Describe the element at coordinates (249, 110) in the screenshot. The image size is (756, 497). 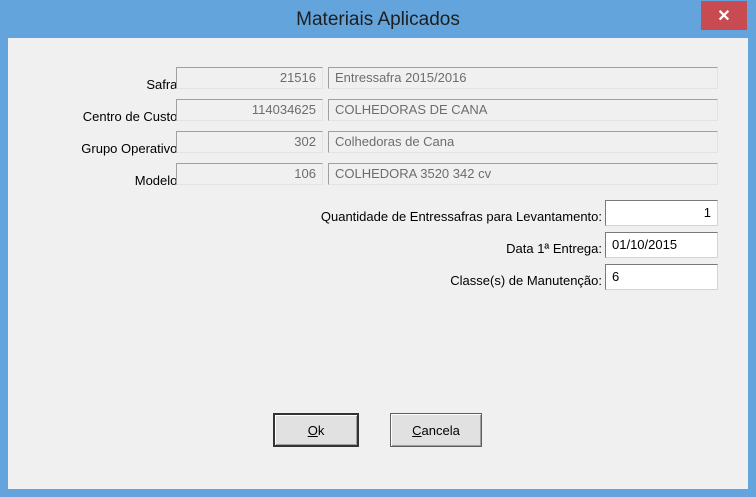
I see `centro-custo-code-field: 114034625` at that location.